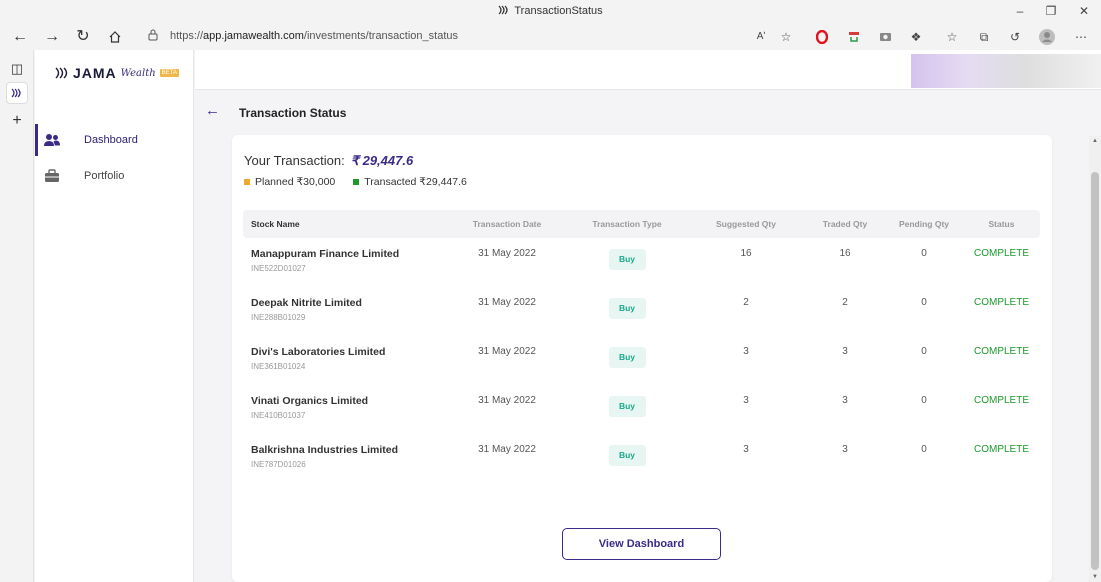 The width and height of the screenshot is (1101, 582). Describe the element at coordinates (1015, 37) in the screenshot. I see `history-icon: ↺` at that location.